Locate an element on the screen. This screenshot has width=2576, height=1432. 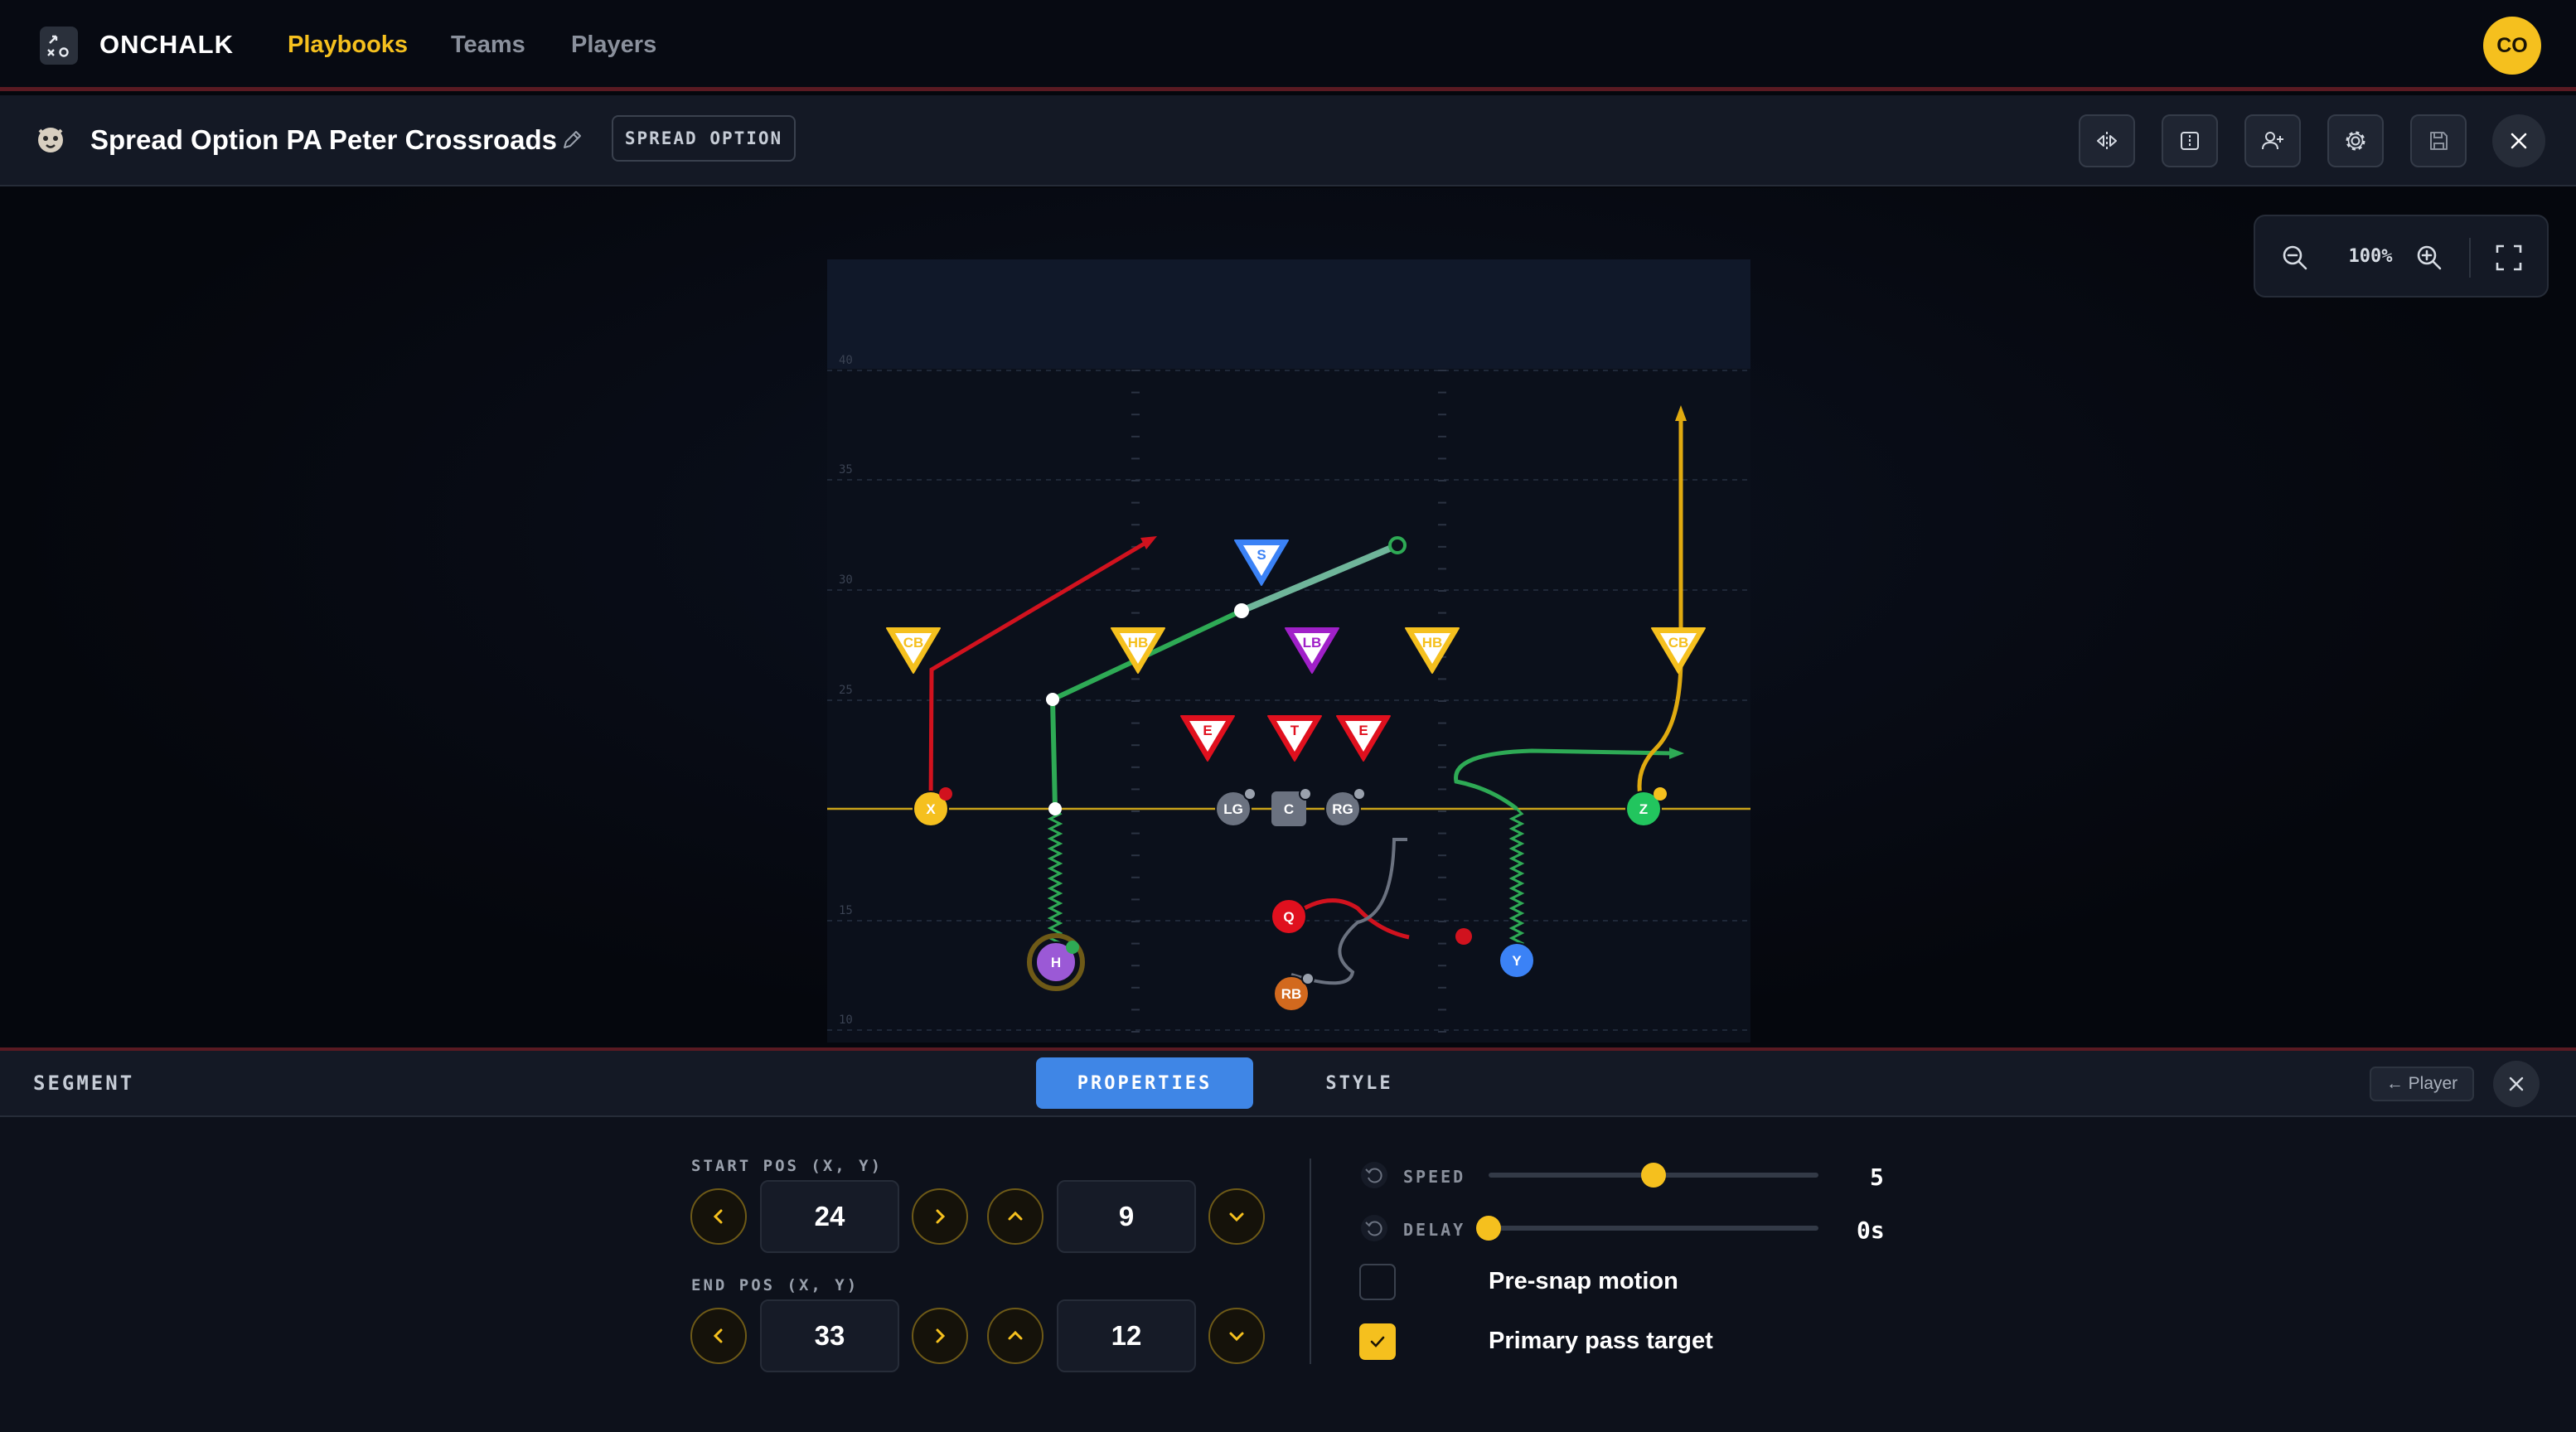
flip-horizontal-icon is located at coordinates (2107, 141).